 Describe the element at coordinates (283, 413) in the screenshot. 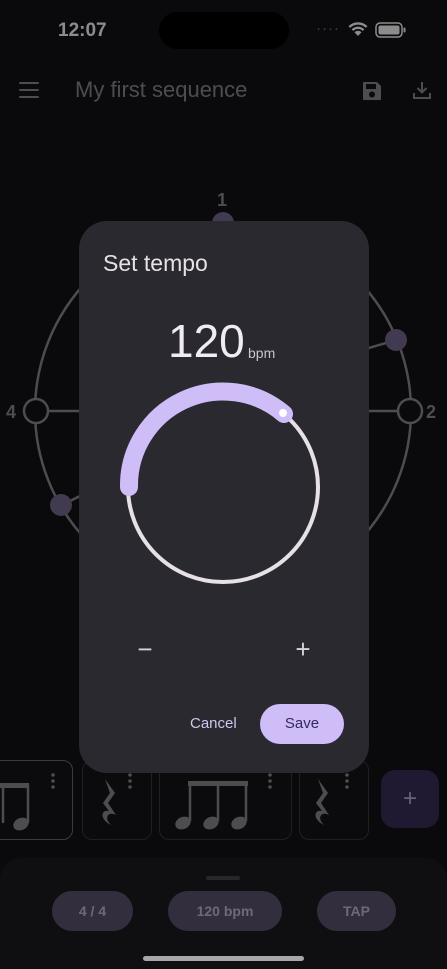

I see `dial-handle` at that location.